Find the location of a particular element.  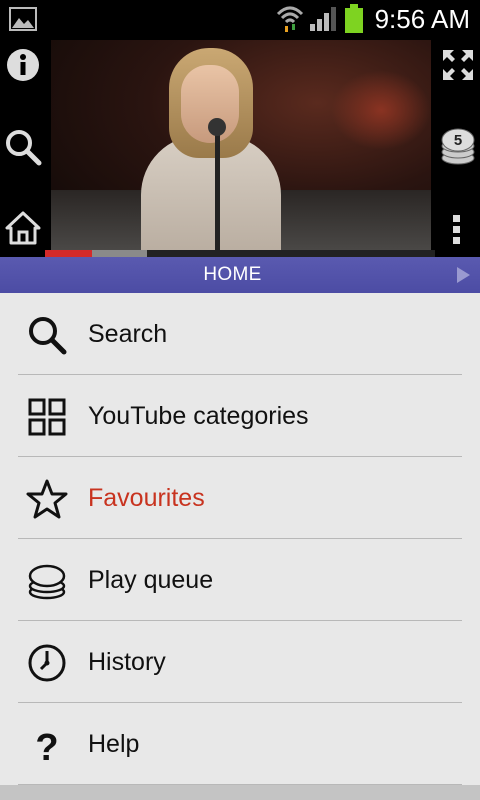

page-title: HOME is located at coordinates (232, 274).